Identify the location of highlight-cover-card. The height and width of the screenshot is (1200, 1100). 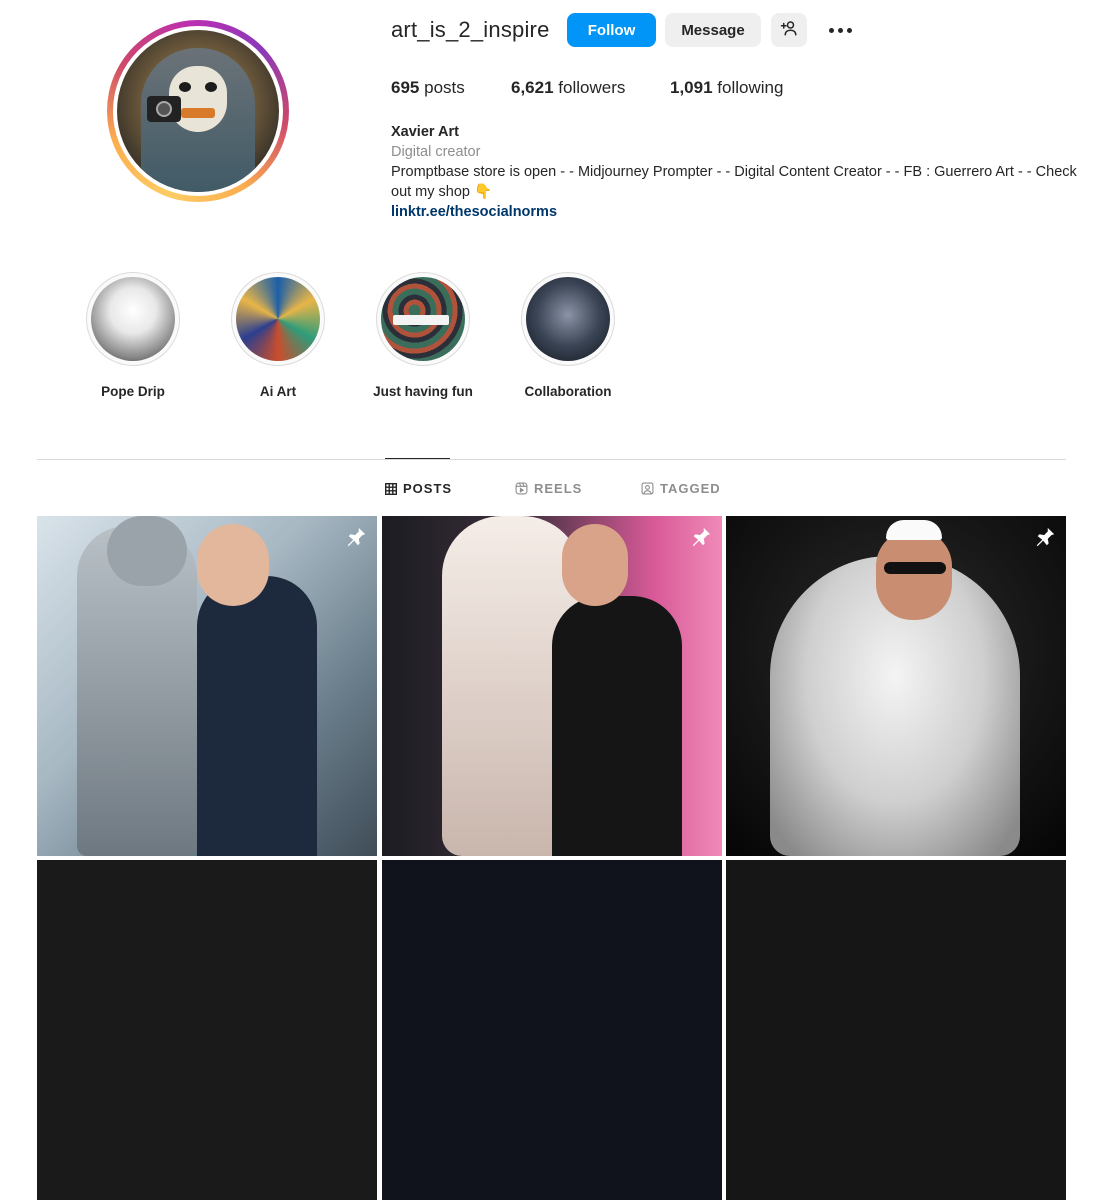
(421, 320).